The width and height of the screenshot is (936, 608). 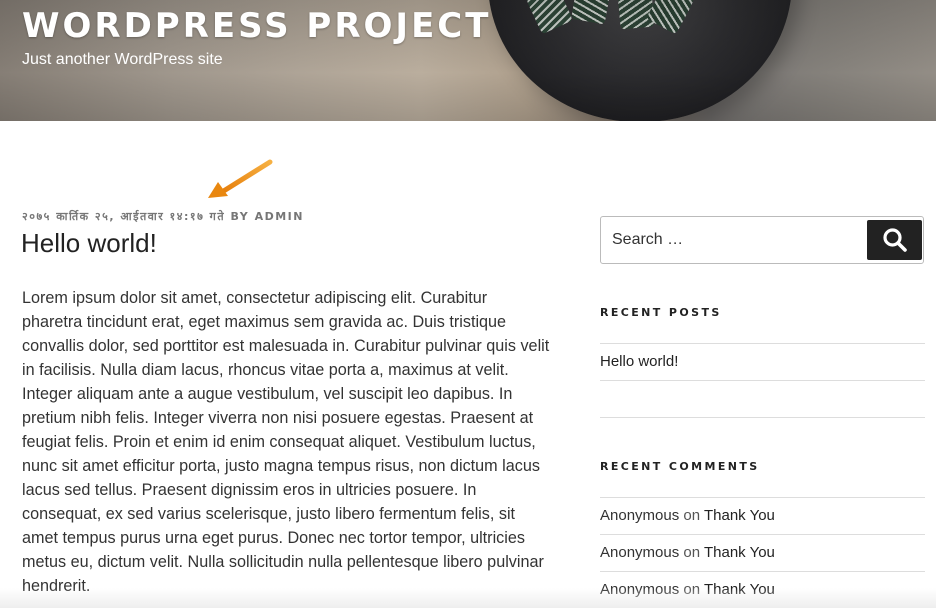 What do you see at coordinates (661, 312) in the screenshot?
I see `recent-posts-title: RECENT POSTS` at bounding box center [661, 312].